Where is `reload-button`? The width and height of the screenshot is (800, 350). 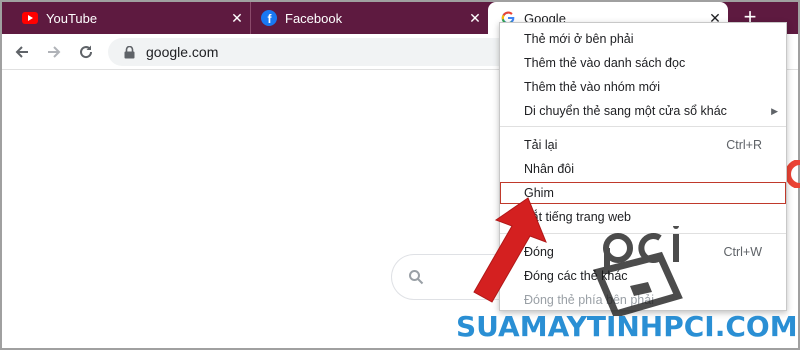
reload-button is located at coordinates (86, 52).